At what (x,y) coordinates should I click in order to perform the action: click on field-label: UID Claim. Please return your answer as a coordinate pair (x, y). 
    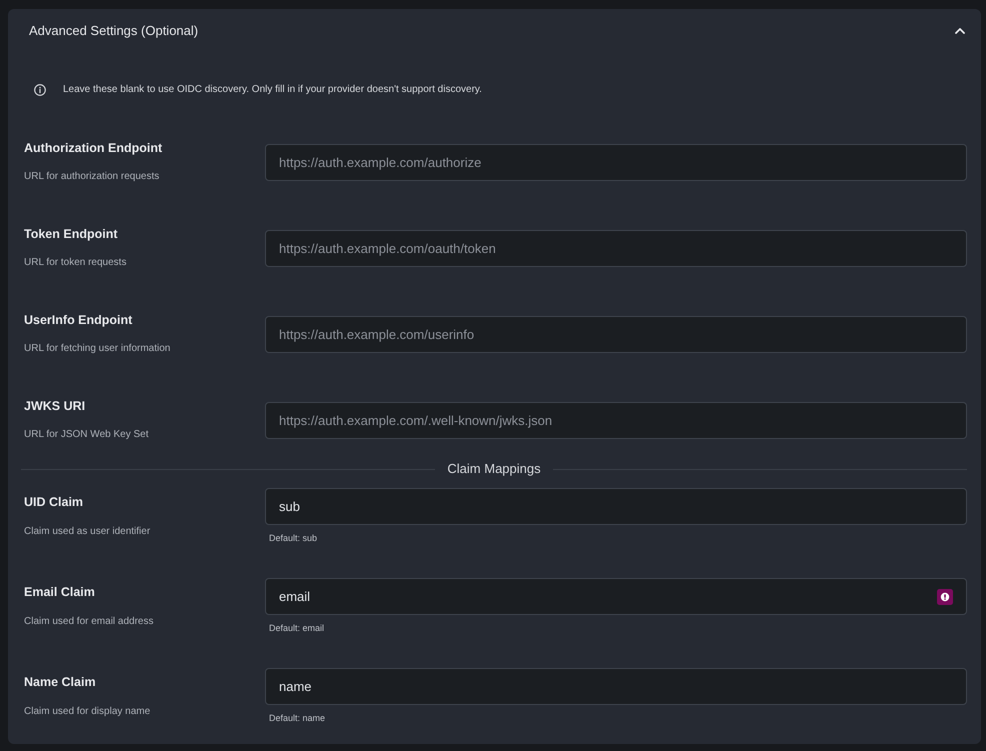
    Looking at the image, I should click on (54, 502).